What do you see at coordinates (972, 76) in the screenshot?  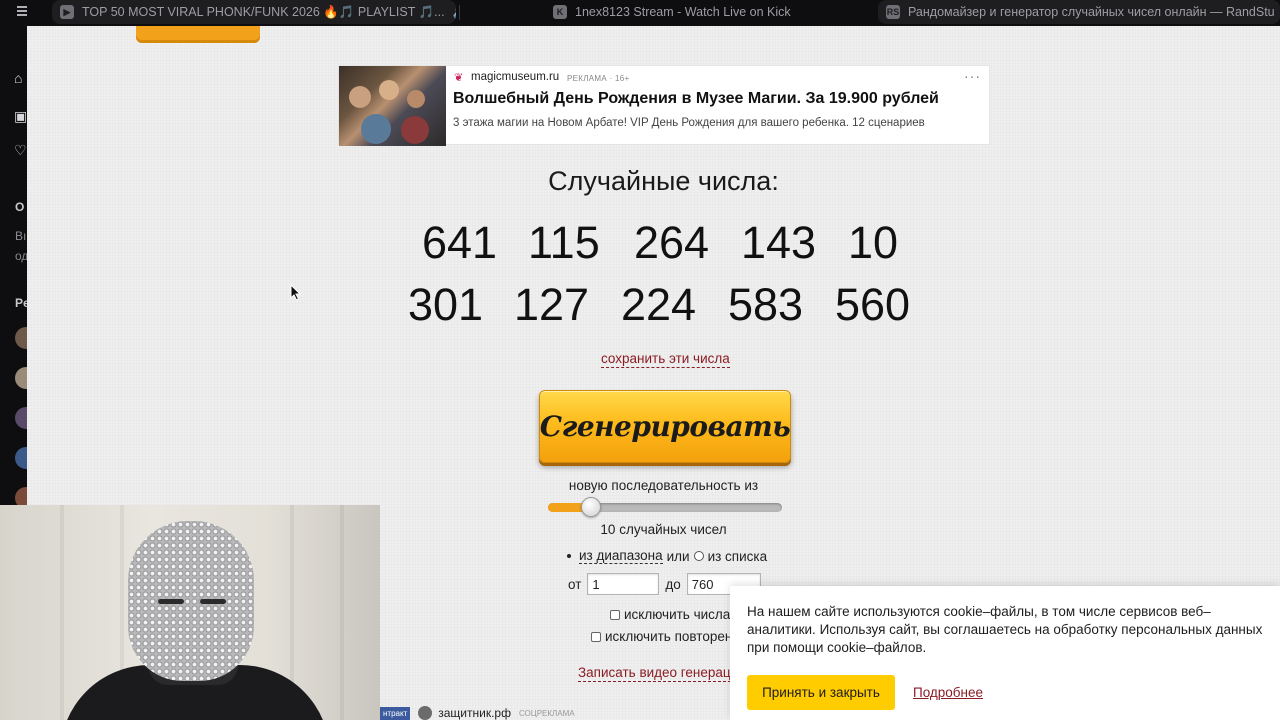 I see `more-options-icon: ···` at bounding box center [972, 76].